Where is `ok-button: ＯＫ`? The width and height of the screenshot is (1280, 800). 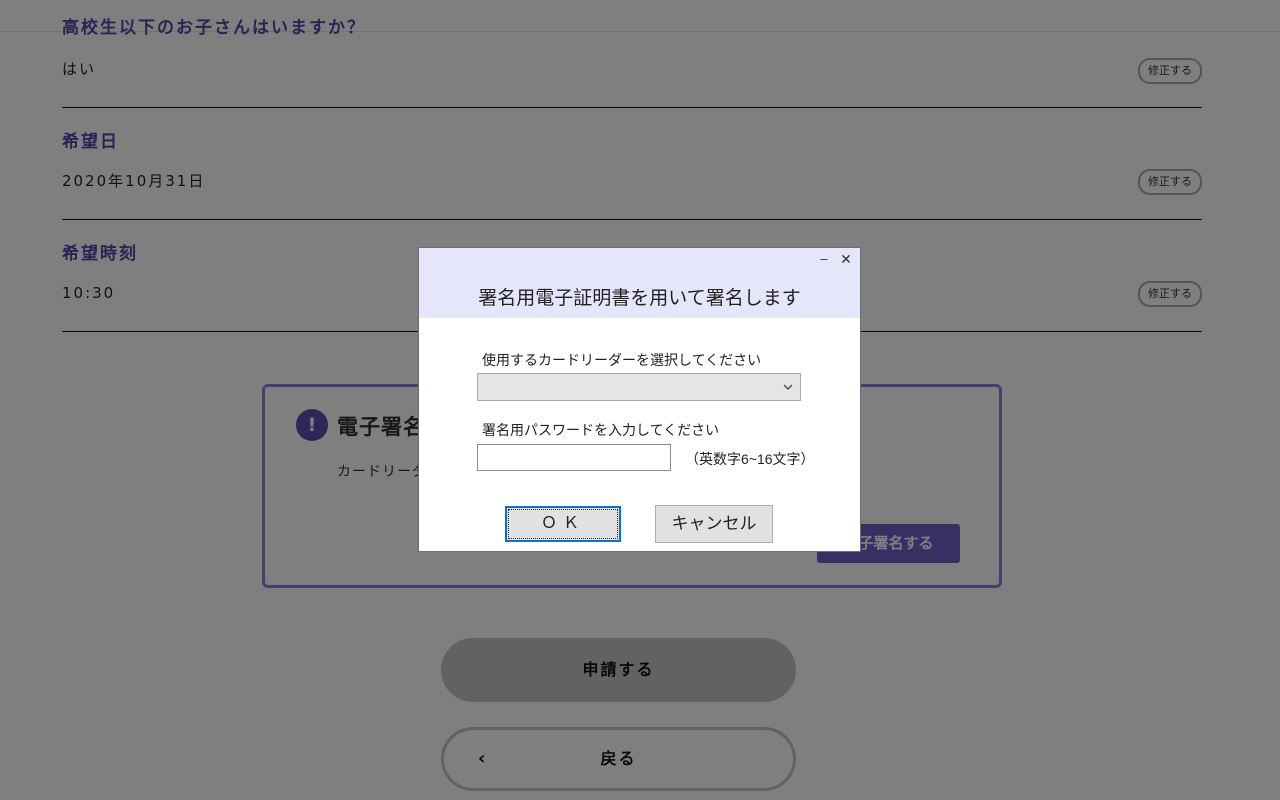
ok-button: ＯＫ is located at coordinates (563, 524).